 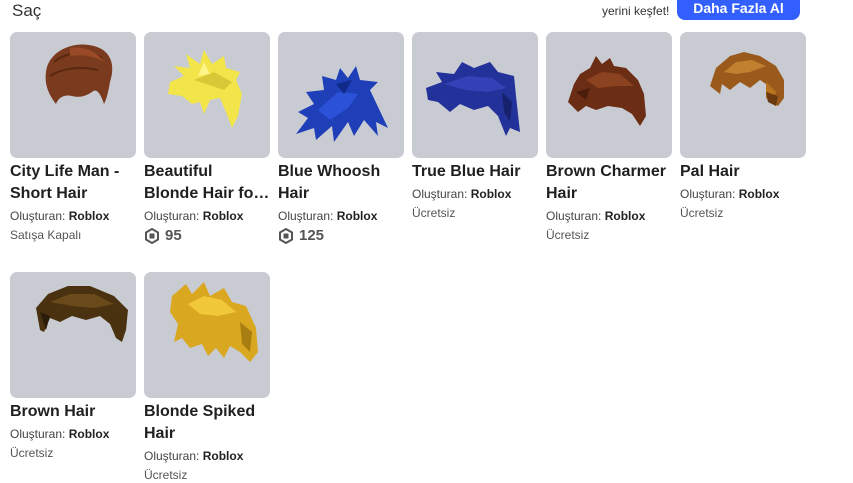 What do you see at coordinates (27, 10) in the screenshot?
I see `section-title: Saç` at bounding box center [27, 10].